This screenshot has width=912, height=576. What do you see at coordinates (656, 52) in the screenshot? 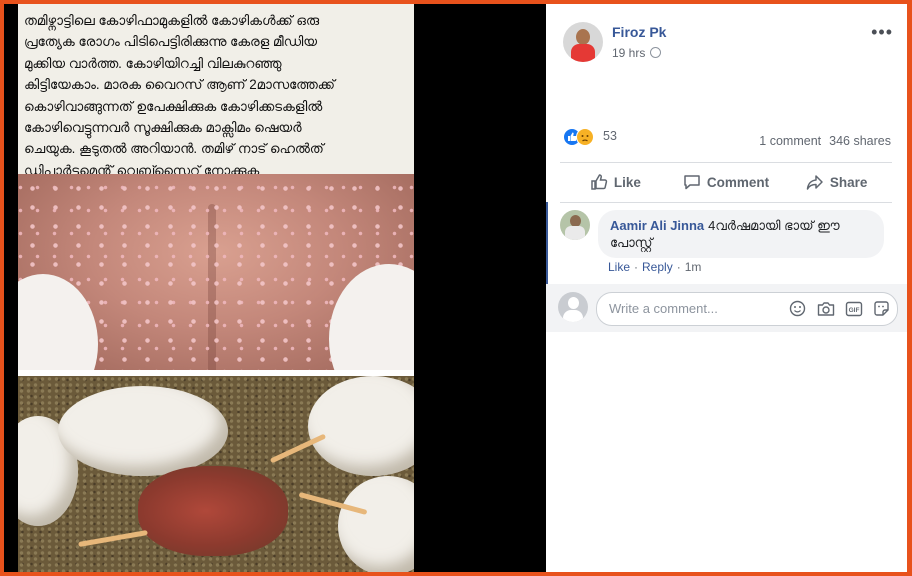
I see `globe-icon` at bounding box center [656, 52].